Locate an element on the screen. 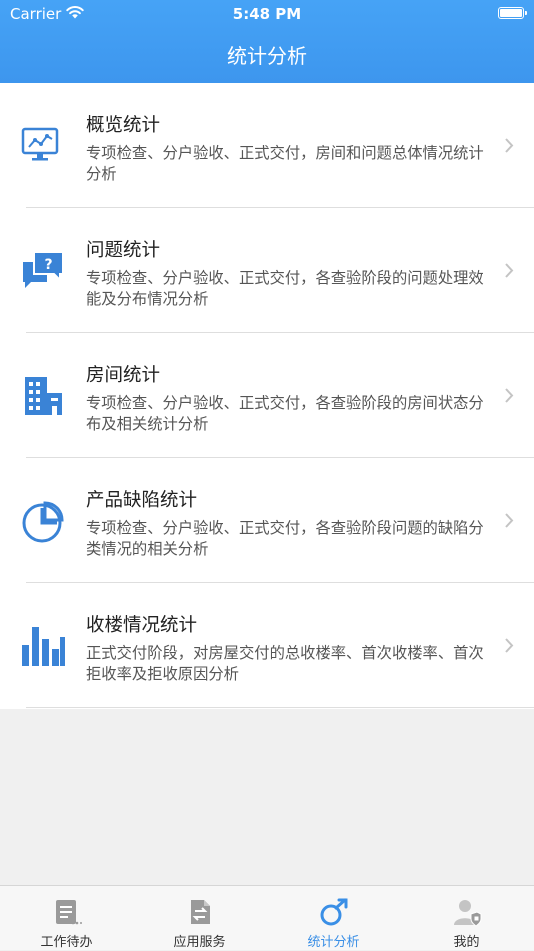  status-time: 5:48 PM is located at coordinates (267, 14).